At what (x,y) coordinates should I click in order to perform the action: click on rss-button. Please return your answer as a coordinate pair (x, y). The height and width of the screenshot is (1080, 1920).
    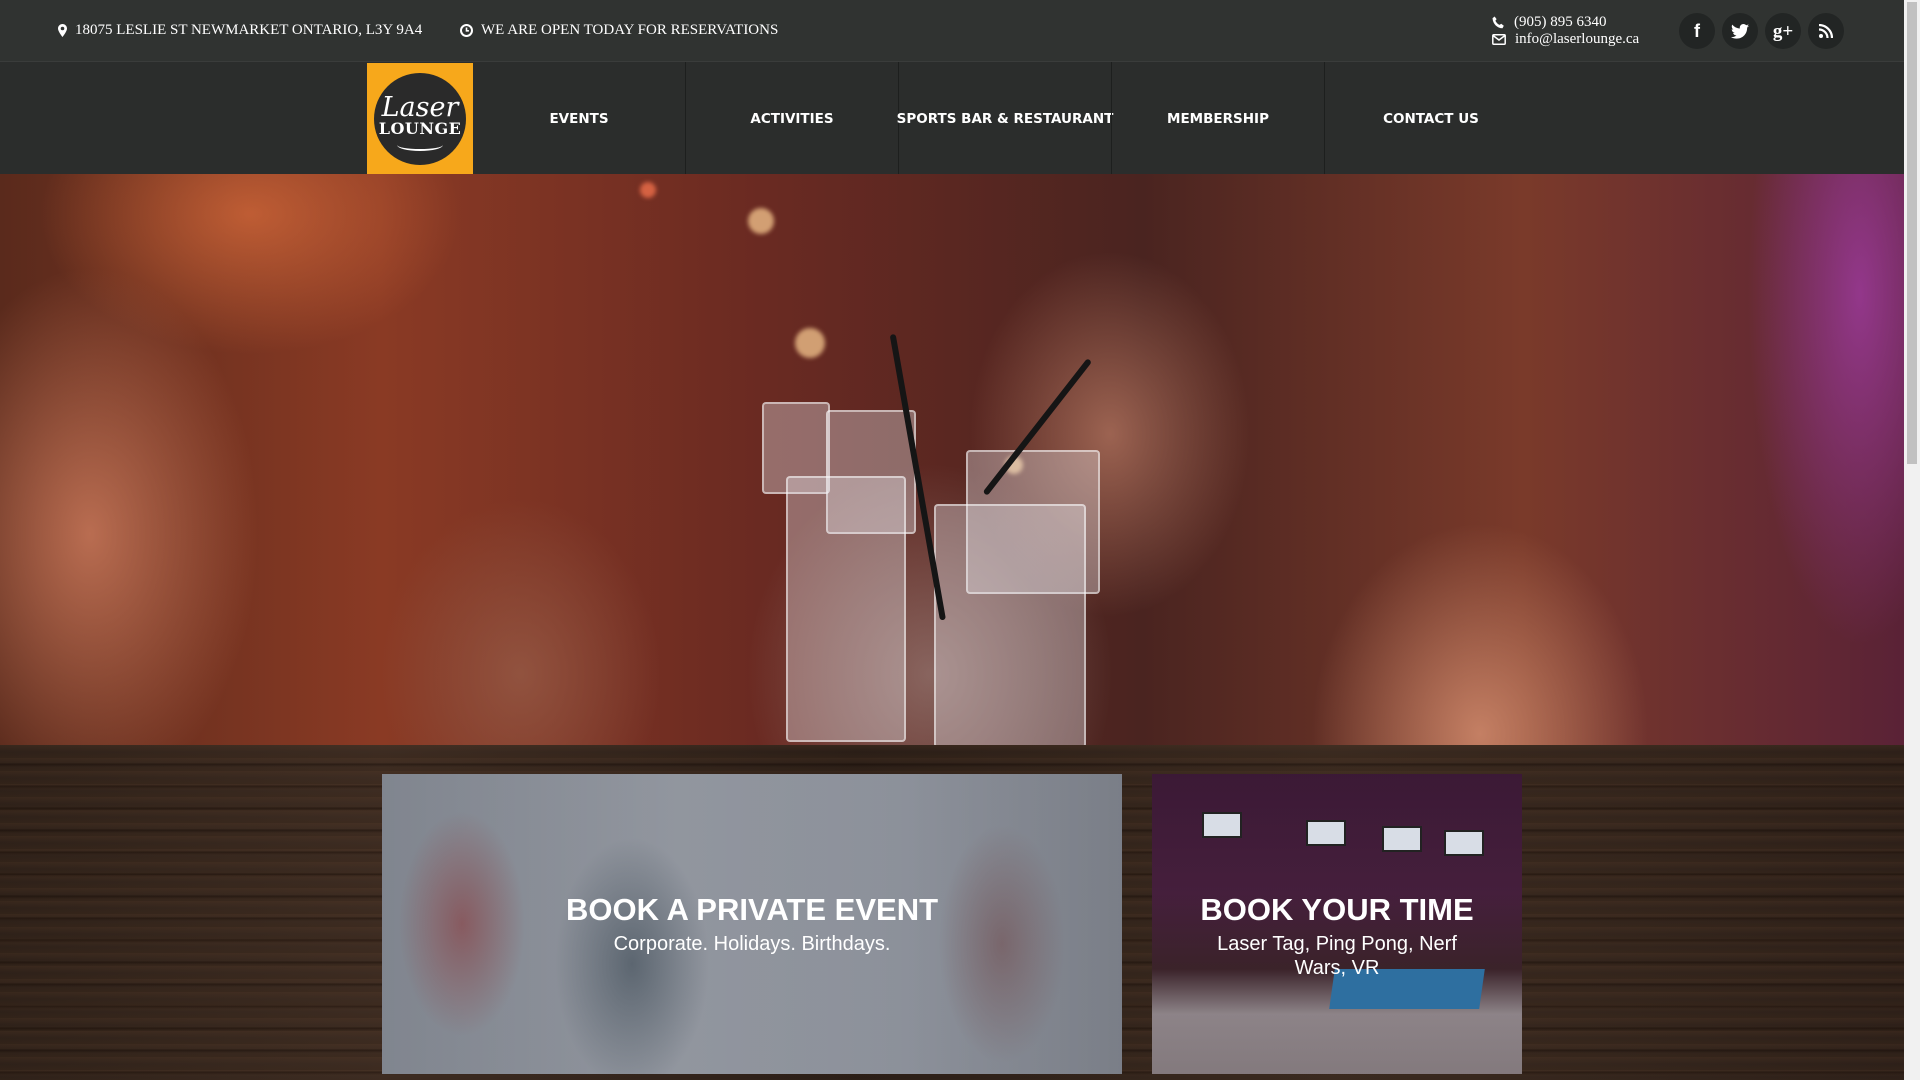
    Looking at the image, I should click on (1826, 31).